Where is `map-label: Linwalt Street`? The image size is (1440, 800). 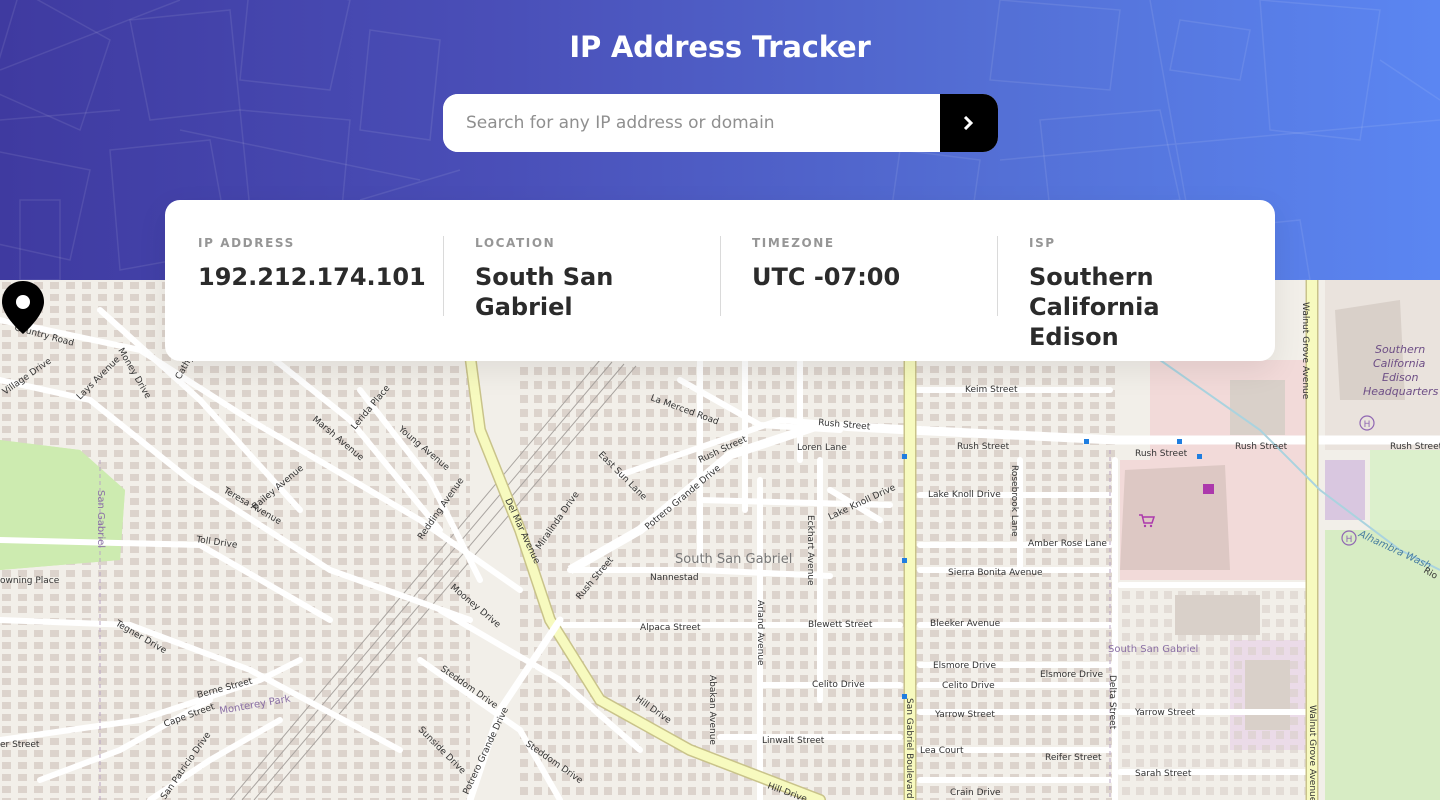
map-label: Linwalt Street is located at coordinates (793, 741).